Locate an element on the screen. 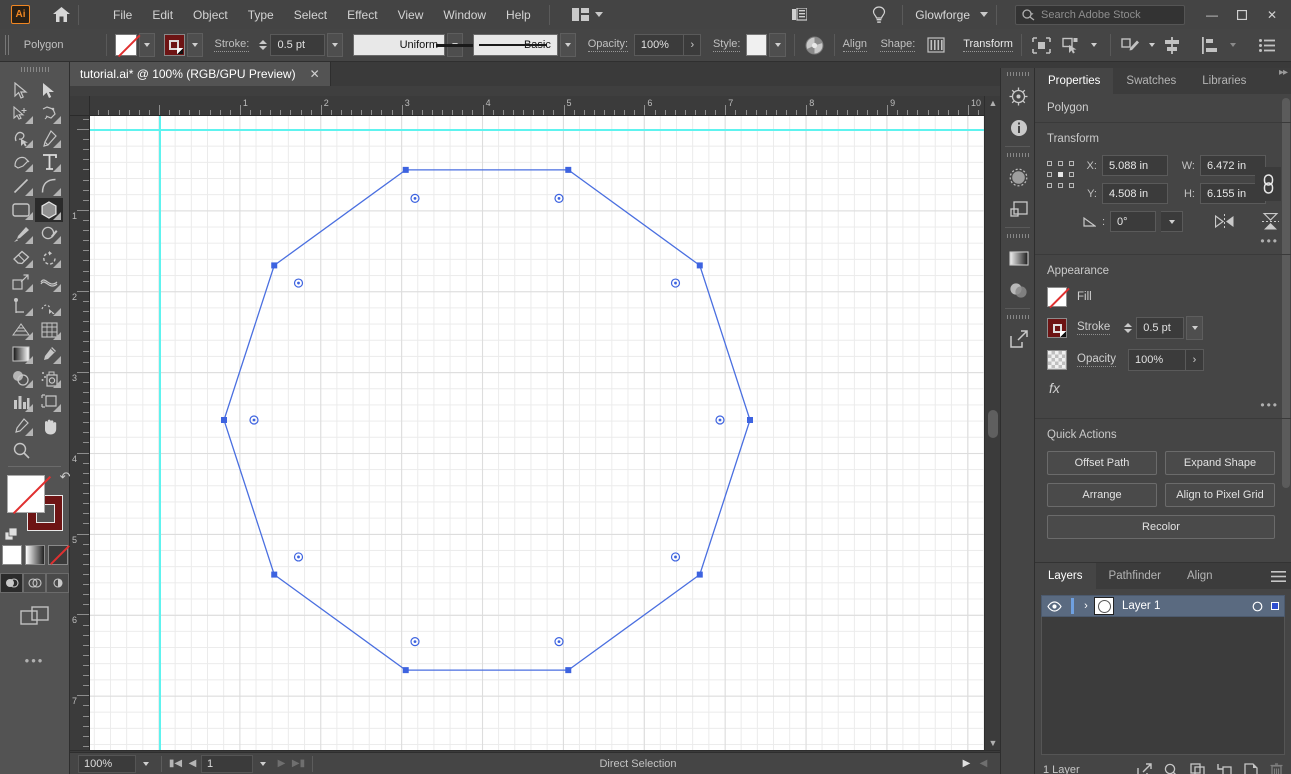 The width and height of the screenshot is (1291, 774). hamburger-menu-icon is located at coordinates (1278, 576).